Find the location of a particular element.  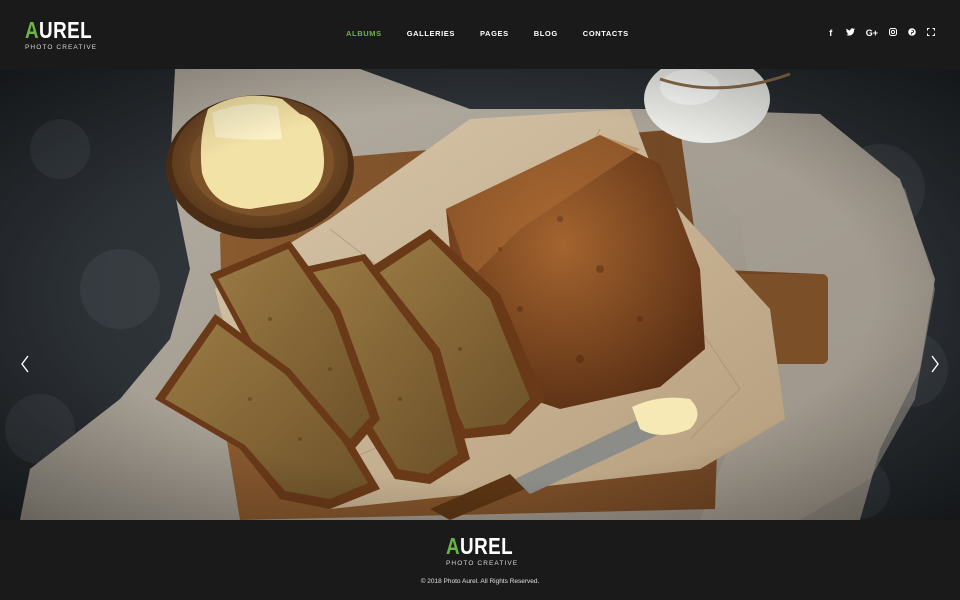

facebook-icon: f is located at coordinates (831, 33).